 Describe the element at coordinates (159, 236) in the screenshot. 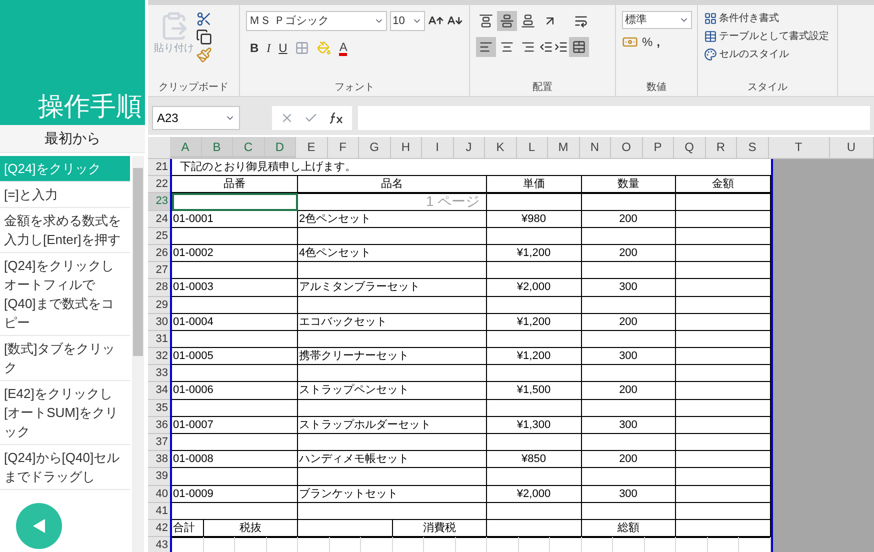

I see `row-number: 25` at that location.